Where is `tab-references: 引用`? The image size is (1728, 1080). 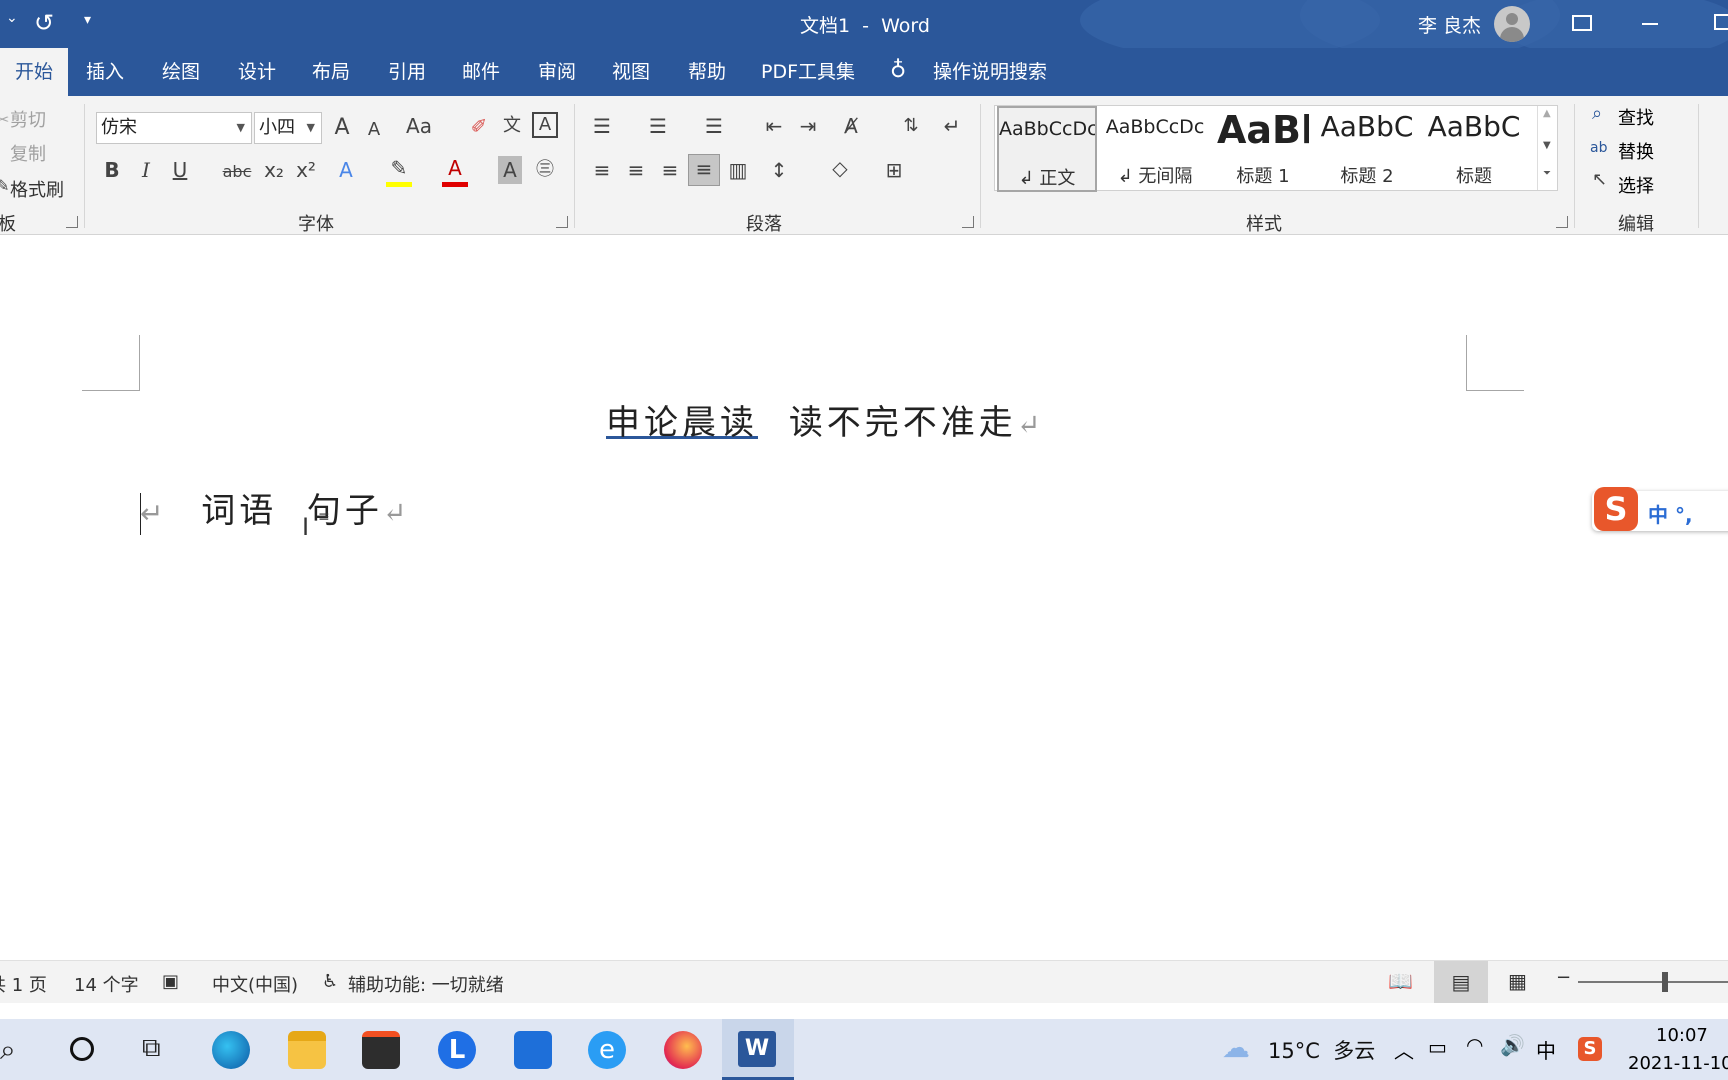
tab-references: 引用 is located at coordinates (407, 72).